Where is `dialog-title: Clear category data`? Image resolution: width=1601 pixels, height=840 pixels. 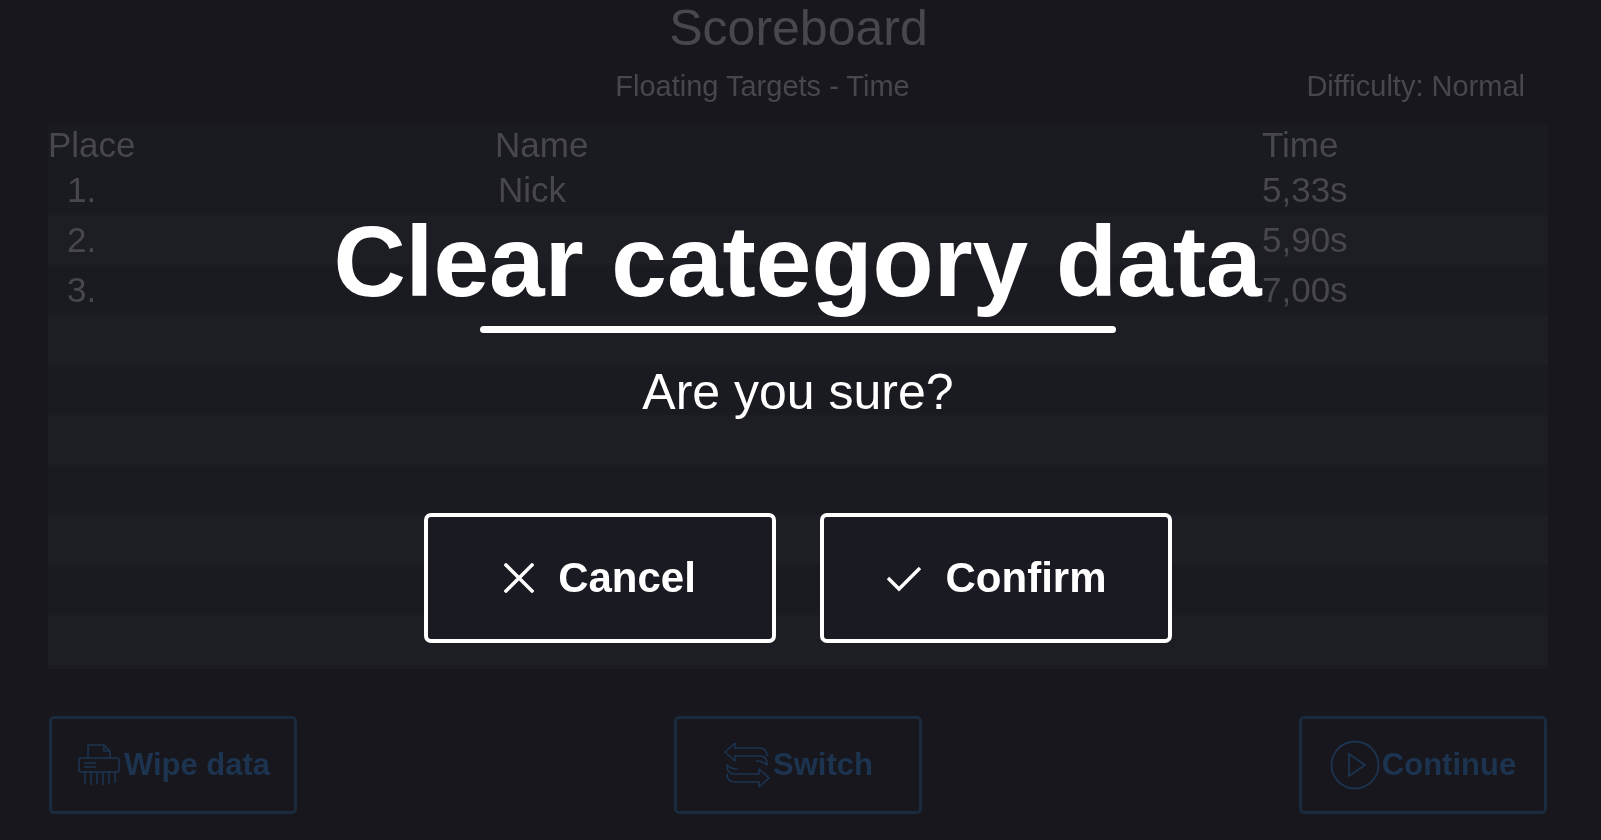 dialog-title: Clear category data is located at coordinates (797, 261).